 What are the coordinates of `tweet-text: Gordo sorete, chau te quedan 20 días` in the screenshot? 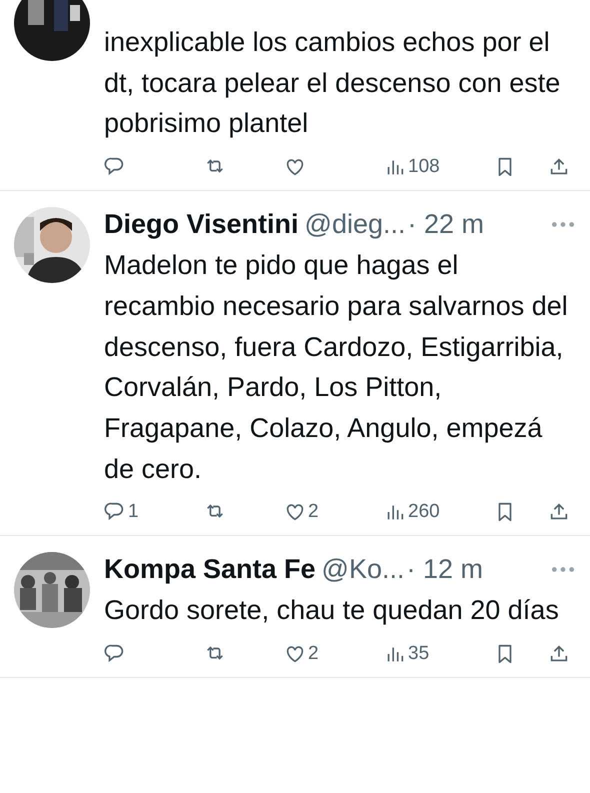 It's located at (332, 611).